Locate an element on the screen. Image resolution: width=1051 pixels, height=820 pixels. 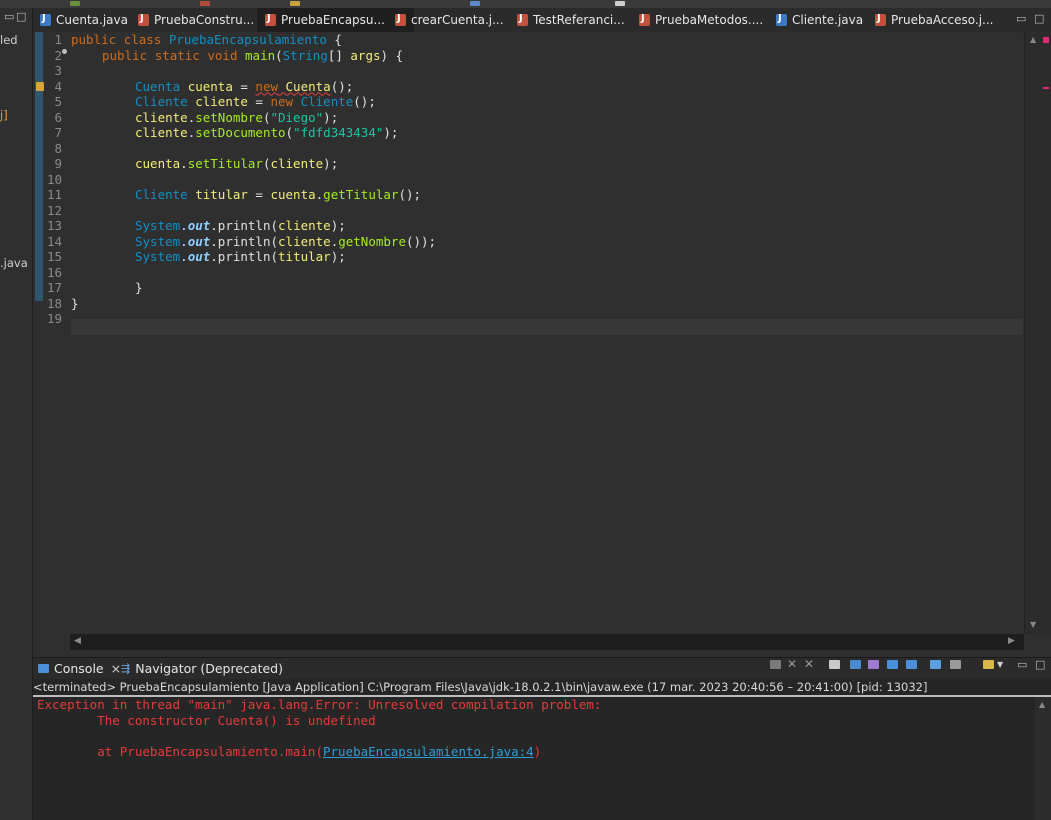
token: new is located at coordinates (282, 101).